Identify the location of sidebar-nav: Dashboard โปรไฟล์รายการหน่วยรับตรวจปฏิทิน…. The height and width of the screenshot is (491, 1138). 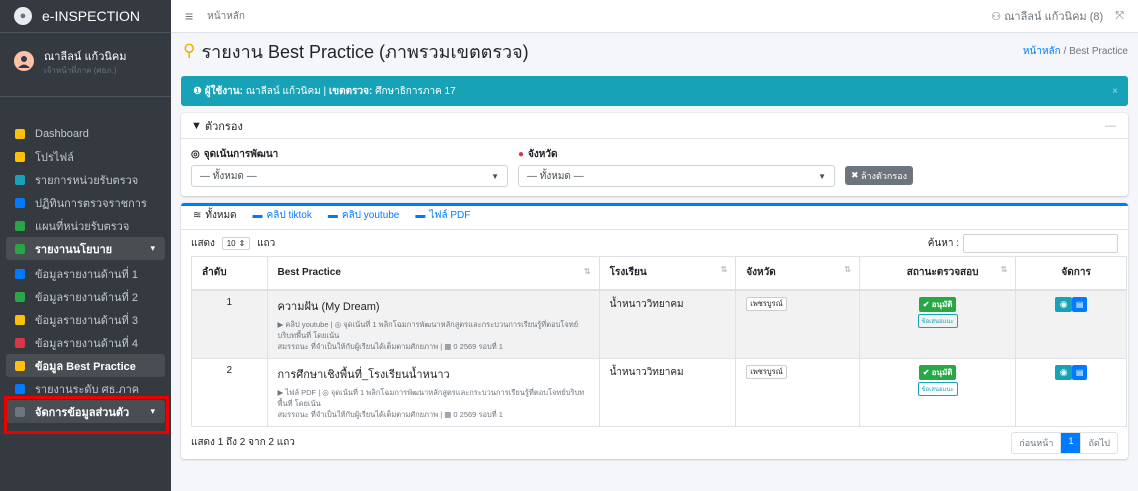
(85, 272).